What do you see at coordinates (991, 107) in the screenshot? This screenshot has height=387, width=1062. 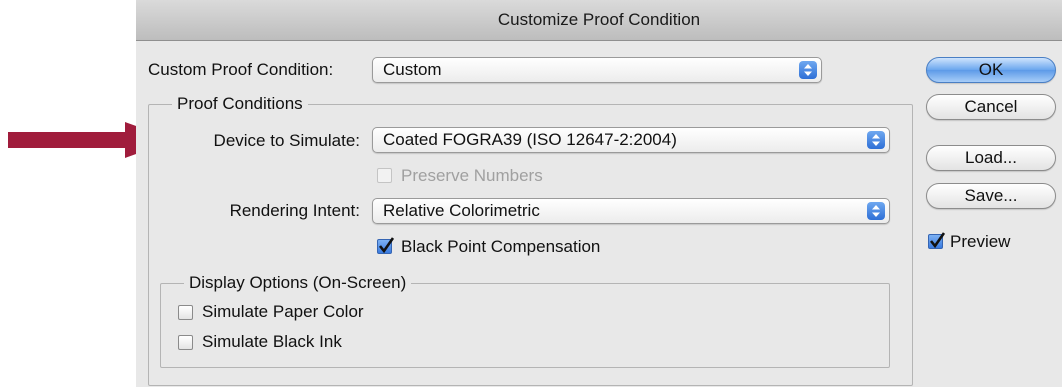 I see `cancel-button: Cancel` at bounding box center [991, 107].